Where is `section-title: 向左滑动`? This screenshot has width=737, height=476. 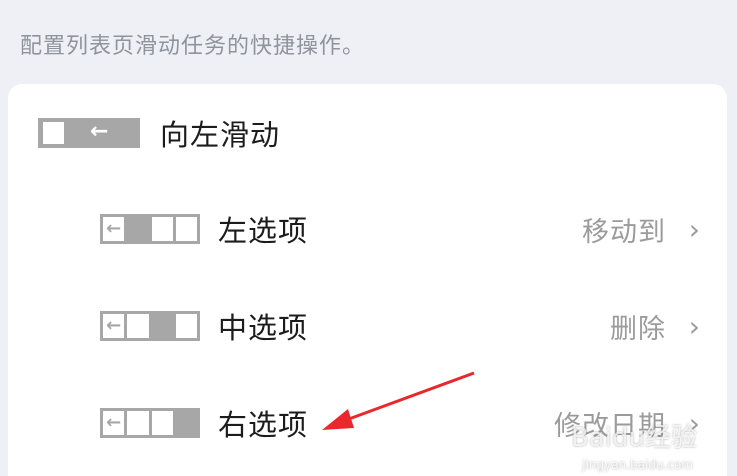 section-title: 向左滑动 is located at coordinates (220, 135).